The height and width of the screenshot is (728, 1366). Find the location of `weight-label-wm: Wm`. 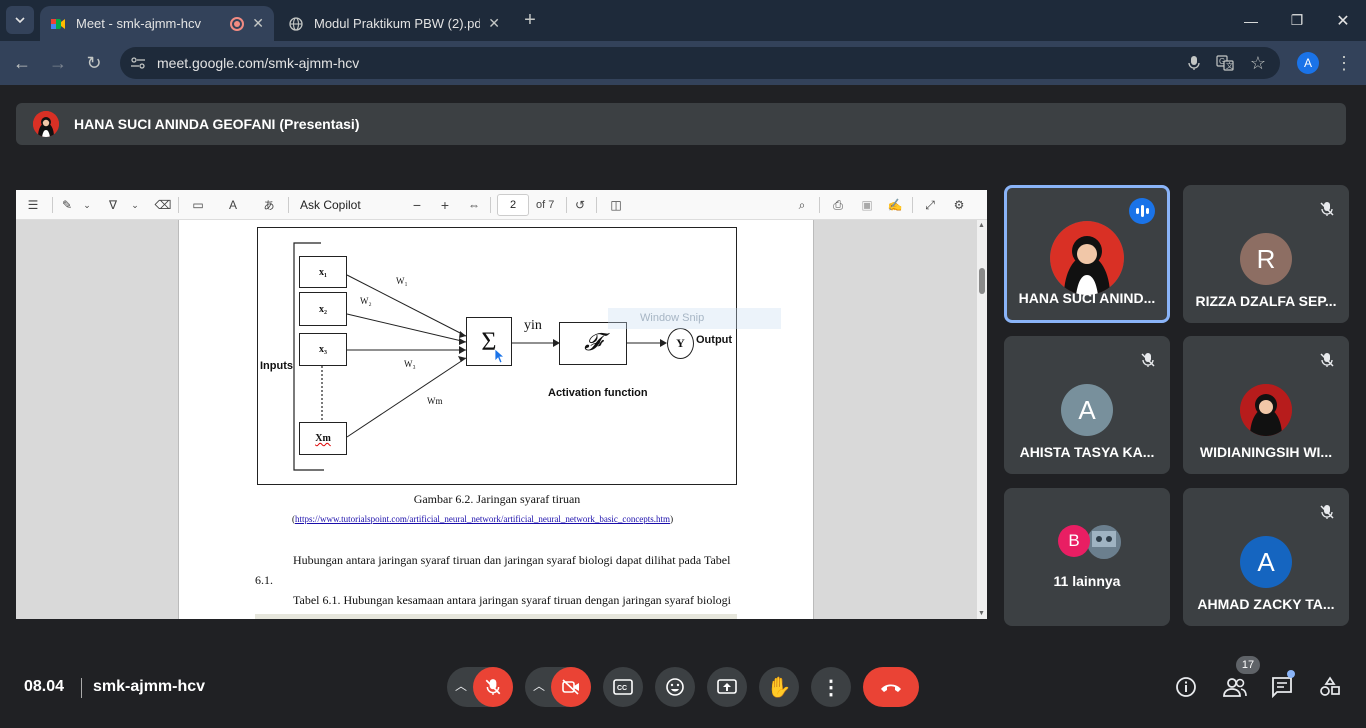

weight-label-wm: Wm is located at coordinates (435, 401).